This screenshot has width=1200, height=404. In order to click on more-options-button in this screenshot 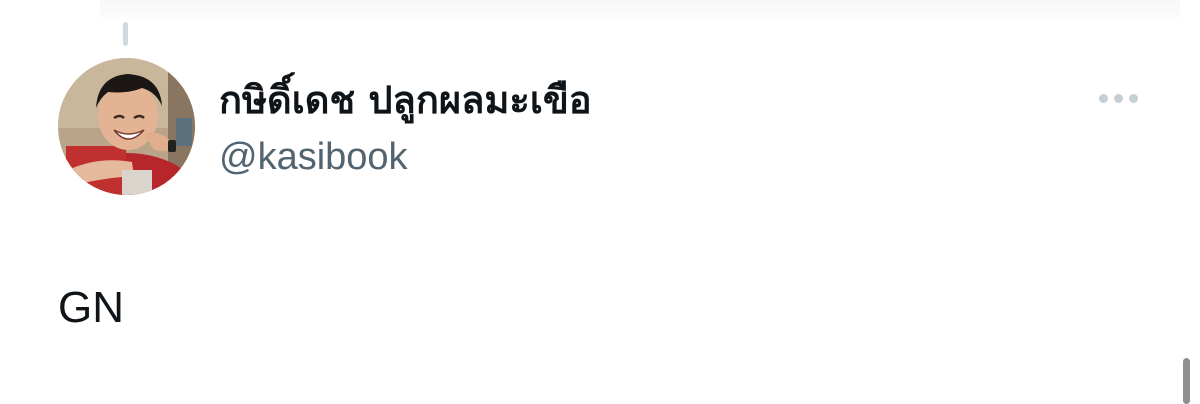, I will do `click(1118, 98)`.